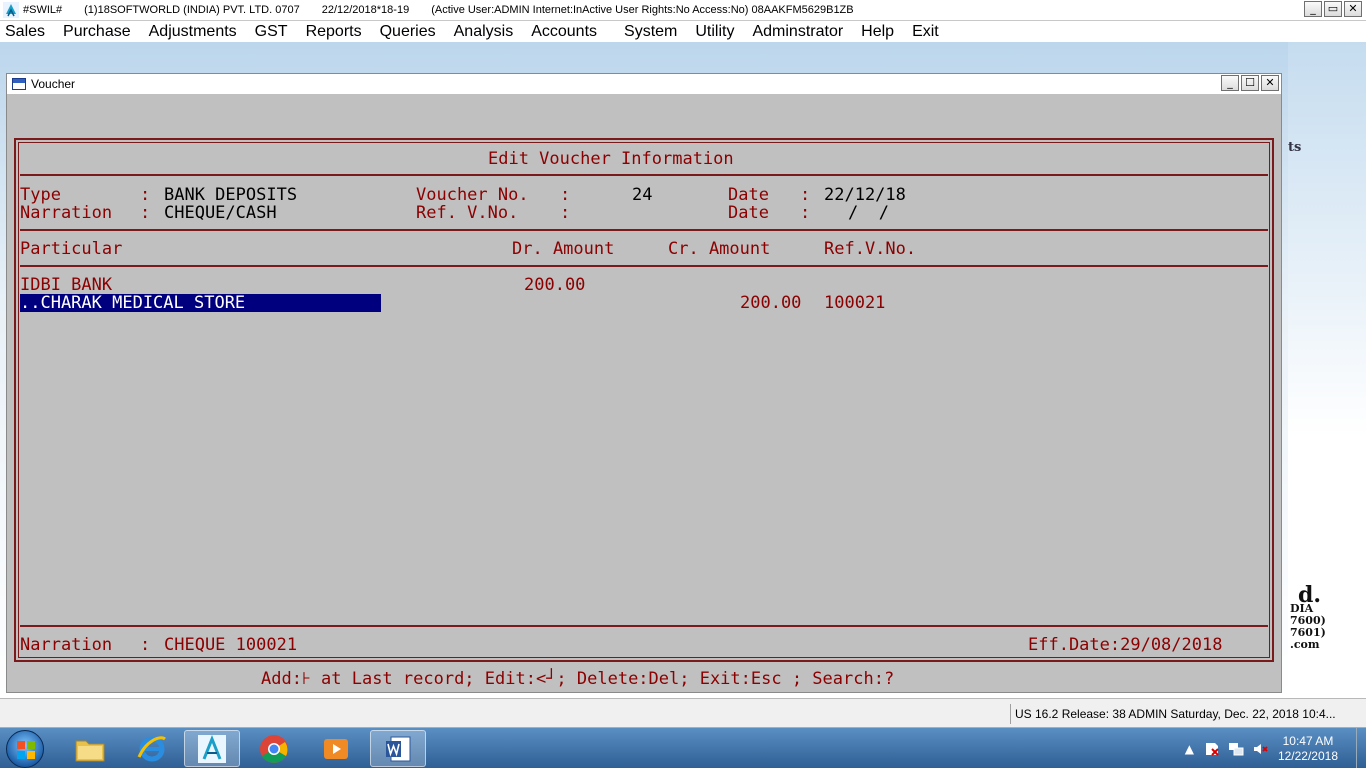 This screenshot has height=768, width=1366. What do you see at coordinates (1125, 645) in the screenshot?
I see `eff-date: Eff.Date:29/08/2018` at bounding box center [1125, 645].